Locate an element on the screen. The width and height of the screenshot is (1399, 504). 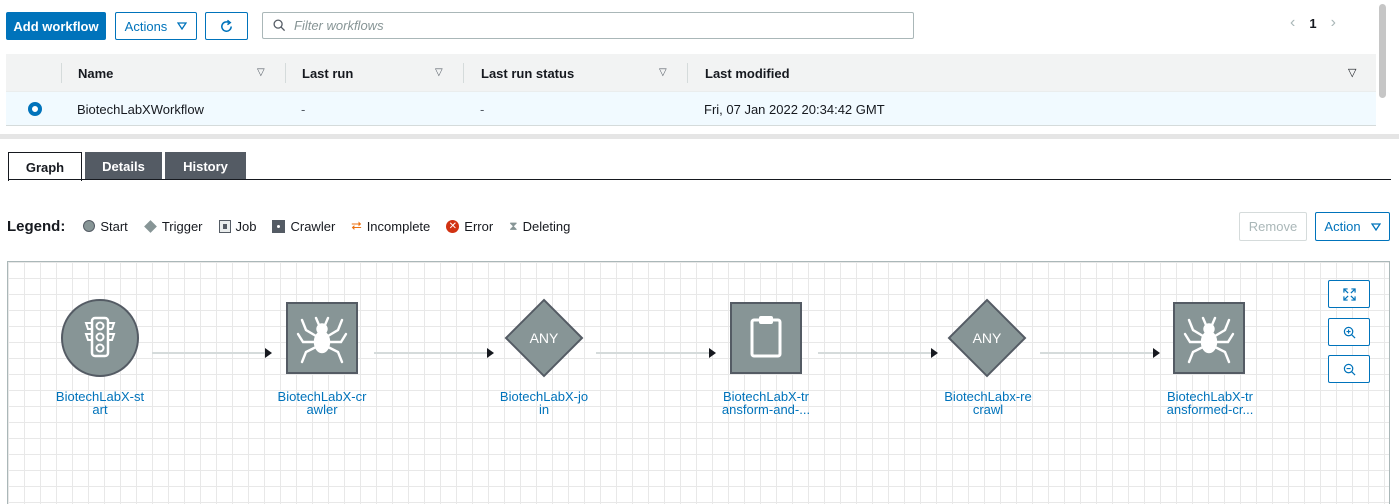
action-label: Action is located at coordinates (1342, 226).